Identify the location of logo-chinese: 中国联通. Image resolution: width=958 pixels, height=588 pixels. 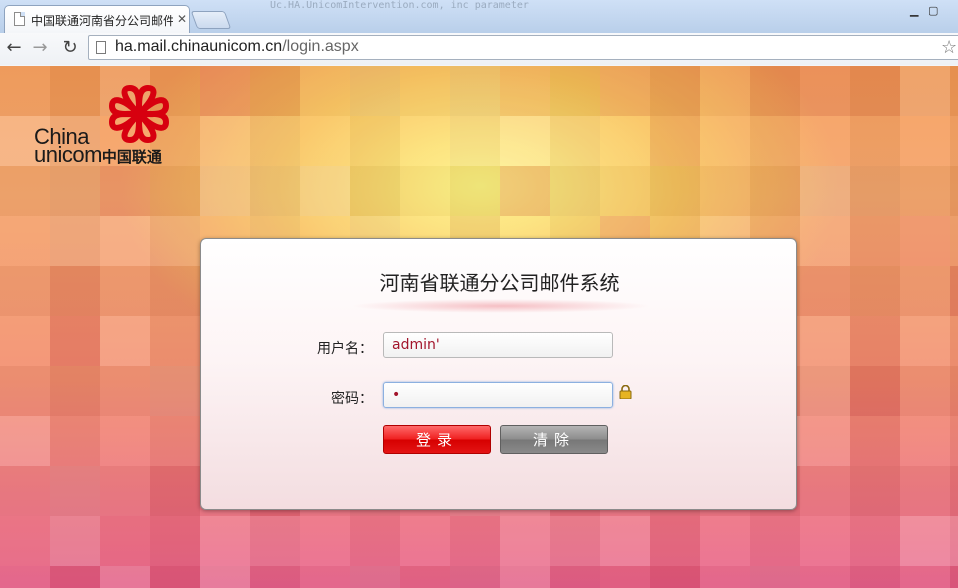
(131, 157).